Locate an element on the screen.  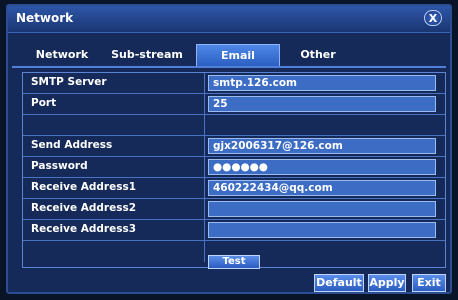
close-icon: X is located at coordinates (433, 18).